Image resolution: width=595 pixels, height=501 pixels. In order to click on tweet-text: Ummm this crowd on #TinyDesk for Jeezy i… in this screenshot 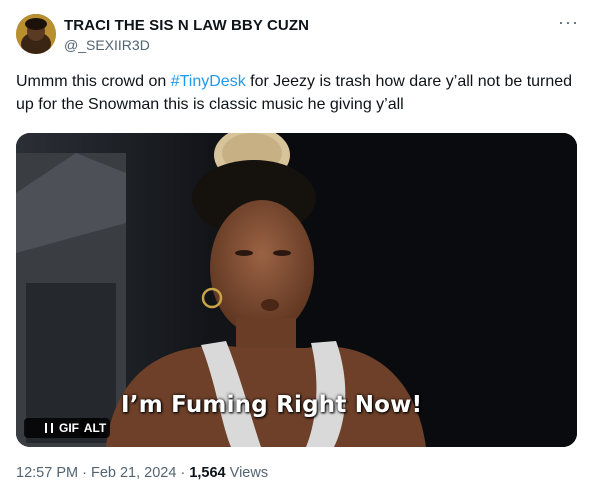, I will do `click(296, 93)`.